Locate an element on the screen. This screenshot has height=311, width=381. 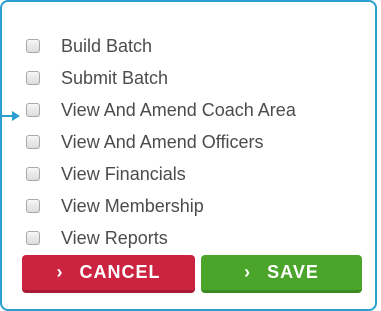
pointer-arrow-icon is located at coordinates (16, 116).